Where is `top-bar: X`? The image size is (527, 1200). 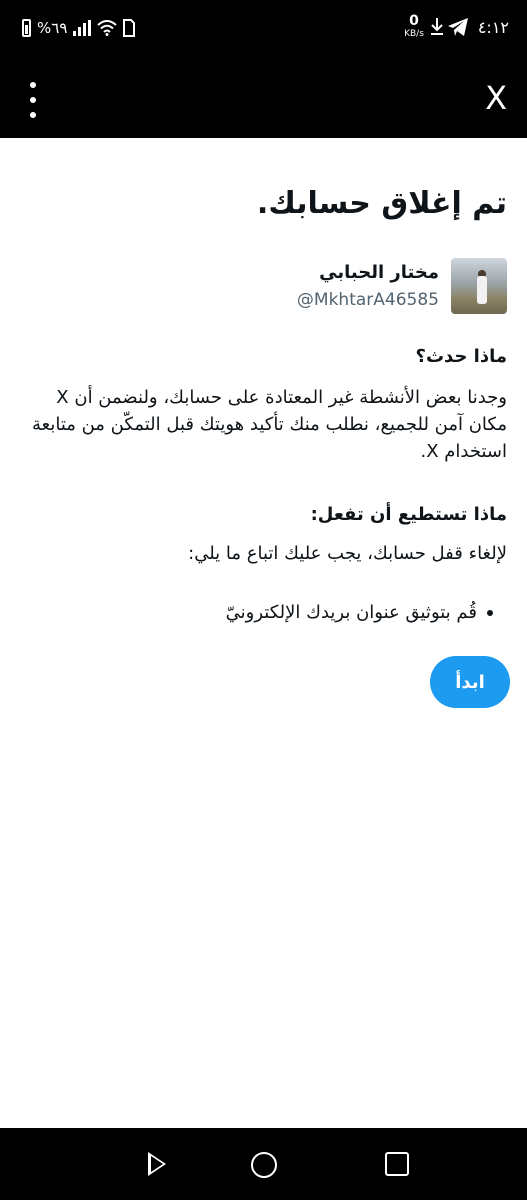
top-bar: X is located at coordinates (263, 99).